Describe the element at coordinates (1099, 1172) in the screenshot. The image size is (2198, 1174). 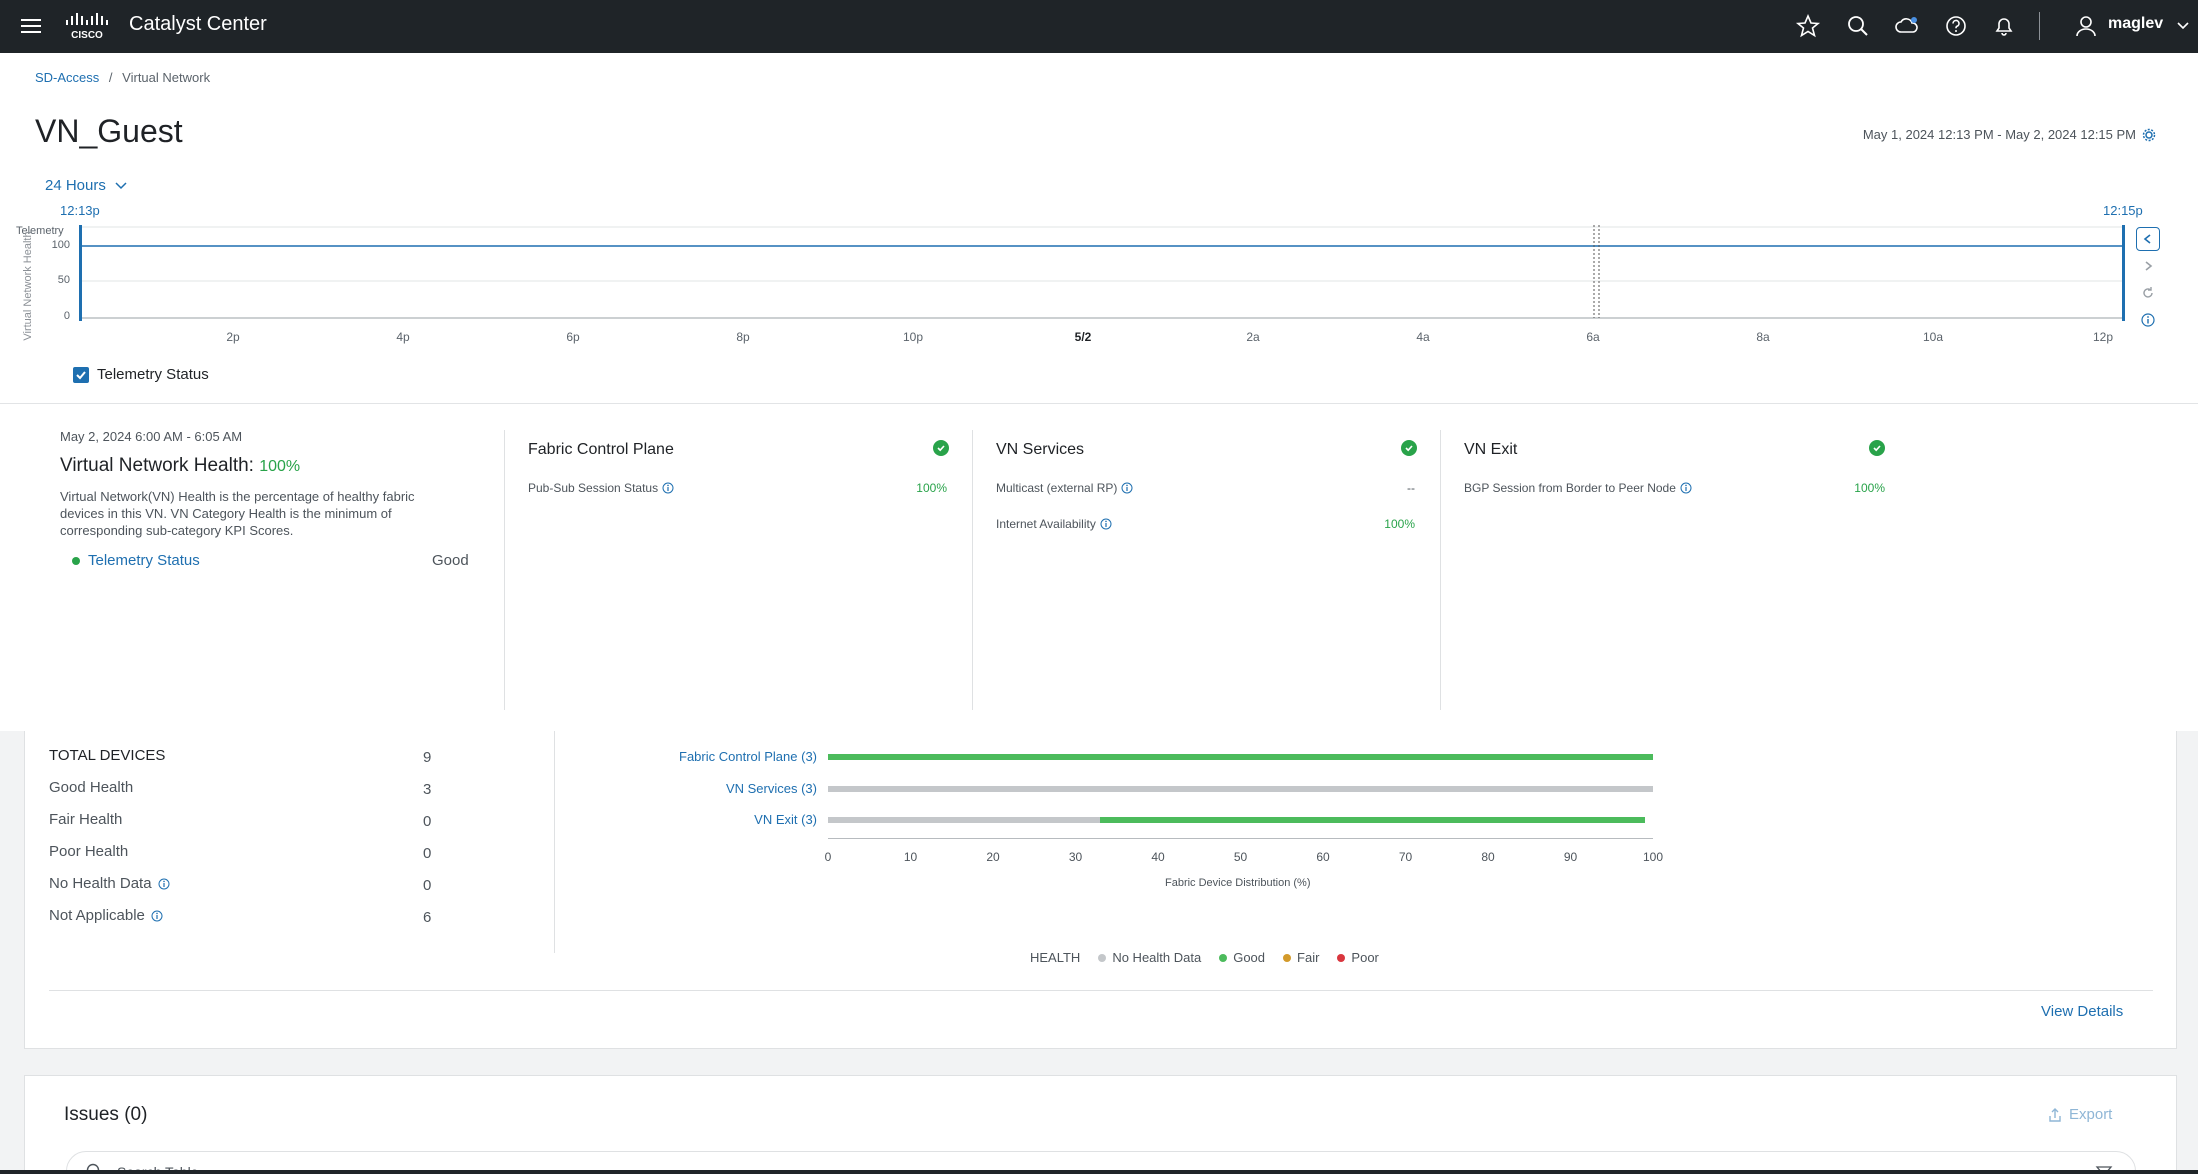
I see `bottom-strip` at that location.